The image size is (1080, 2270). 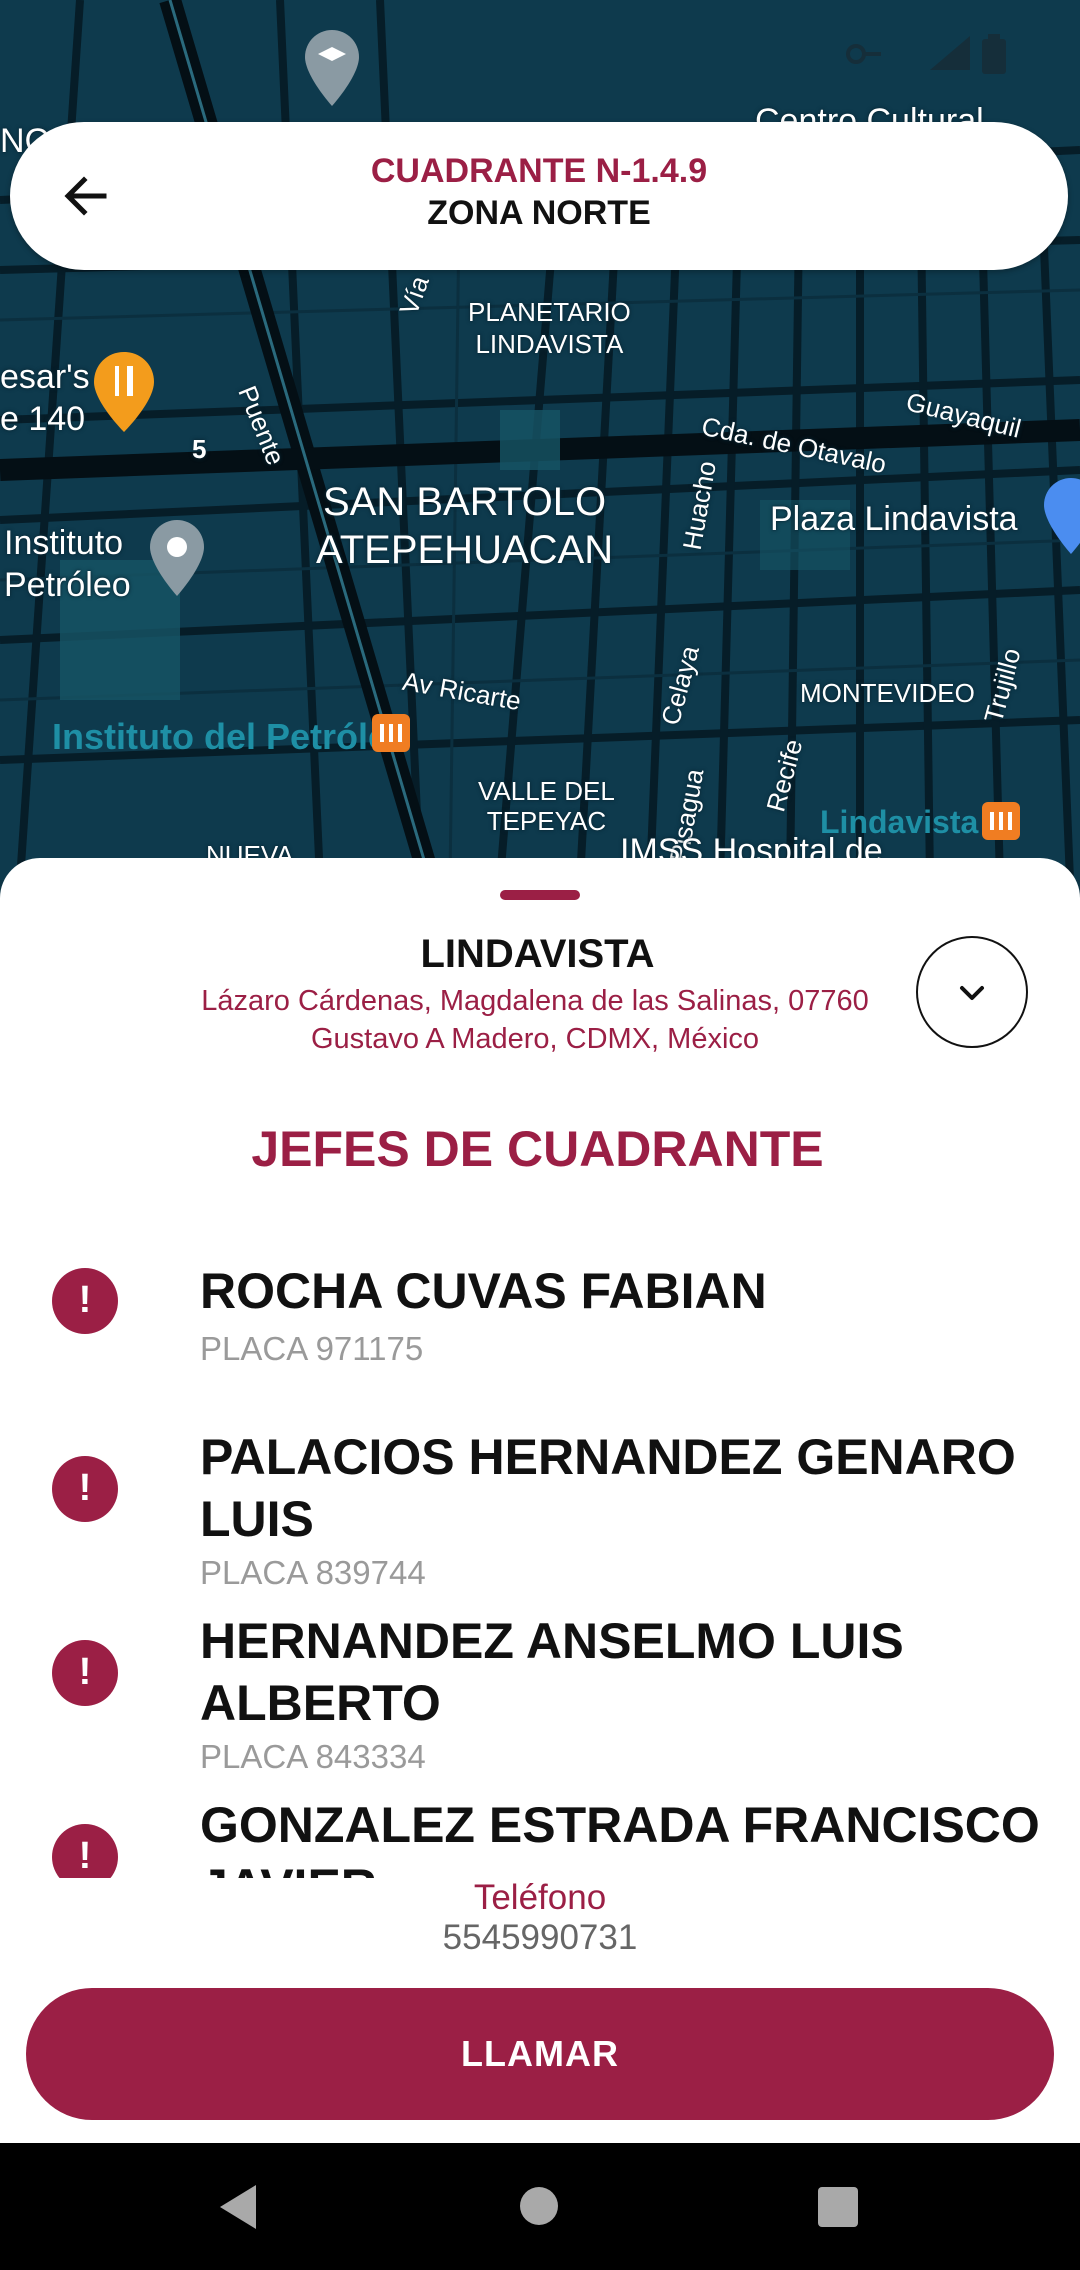 What do you see at coordinates (537, 954) in the screenshot?
I see `place-name: LINDAVISTA` at bounding box center [537, 954].